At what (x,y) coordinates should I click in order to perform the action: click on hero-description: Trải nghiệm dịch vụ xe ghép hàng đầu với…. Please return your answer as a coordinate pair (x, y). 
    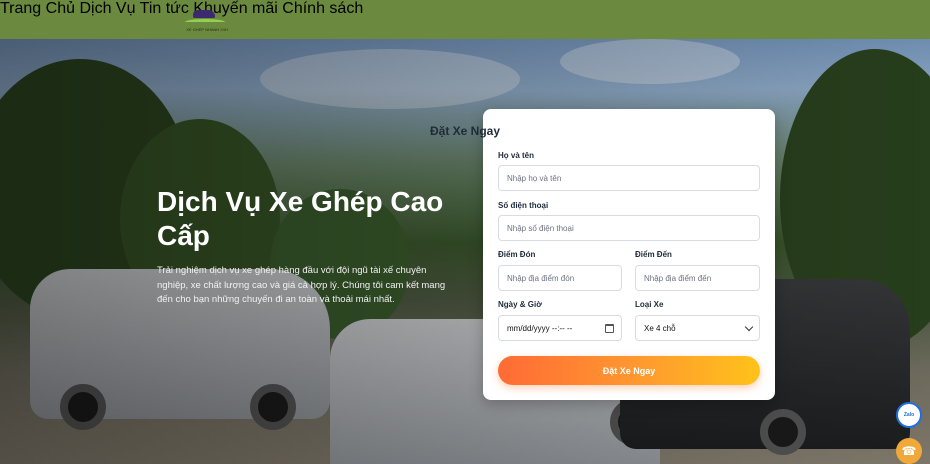
    Looking at the image, I should click on (301, 285).